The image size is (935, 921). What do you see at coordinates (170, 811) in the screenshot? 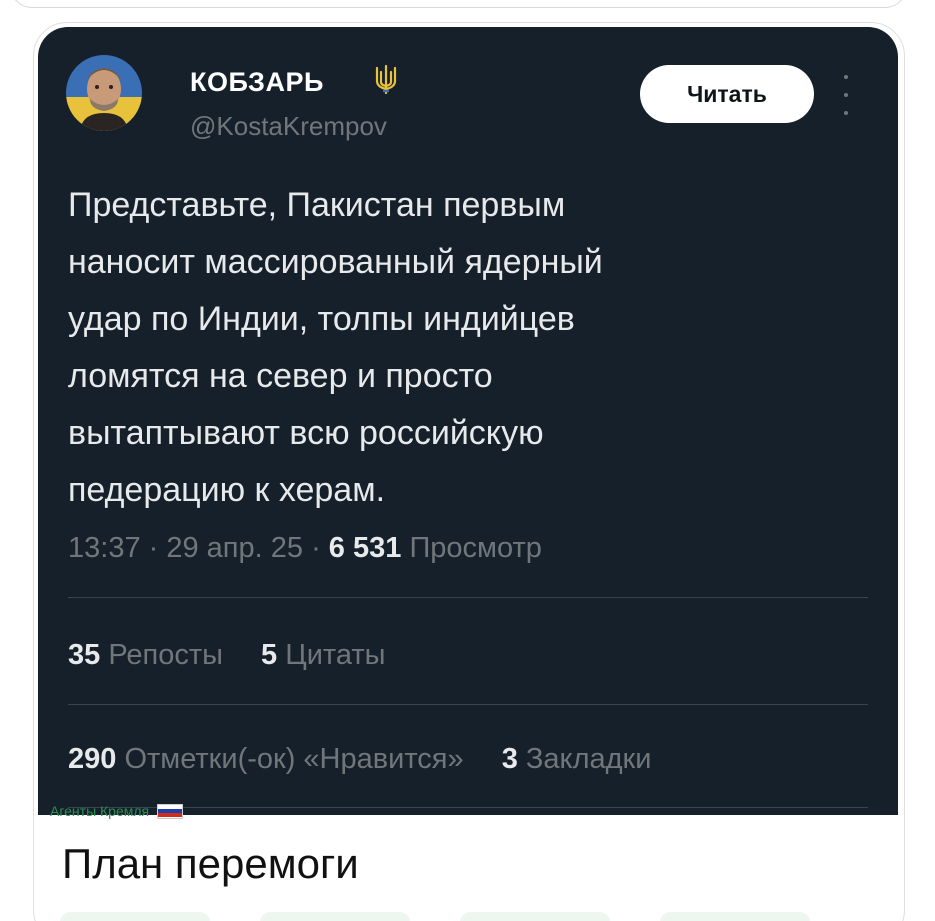
I see `russia-flag-icon` at bounding box center [170, 811].